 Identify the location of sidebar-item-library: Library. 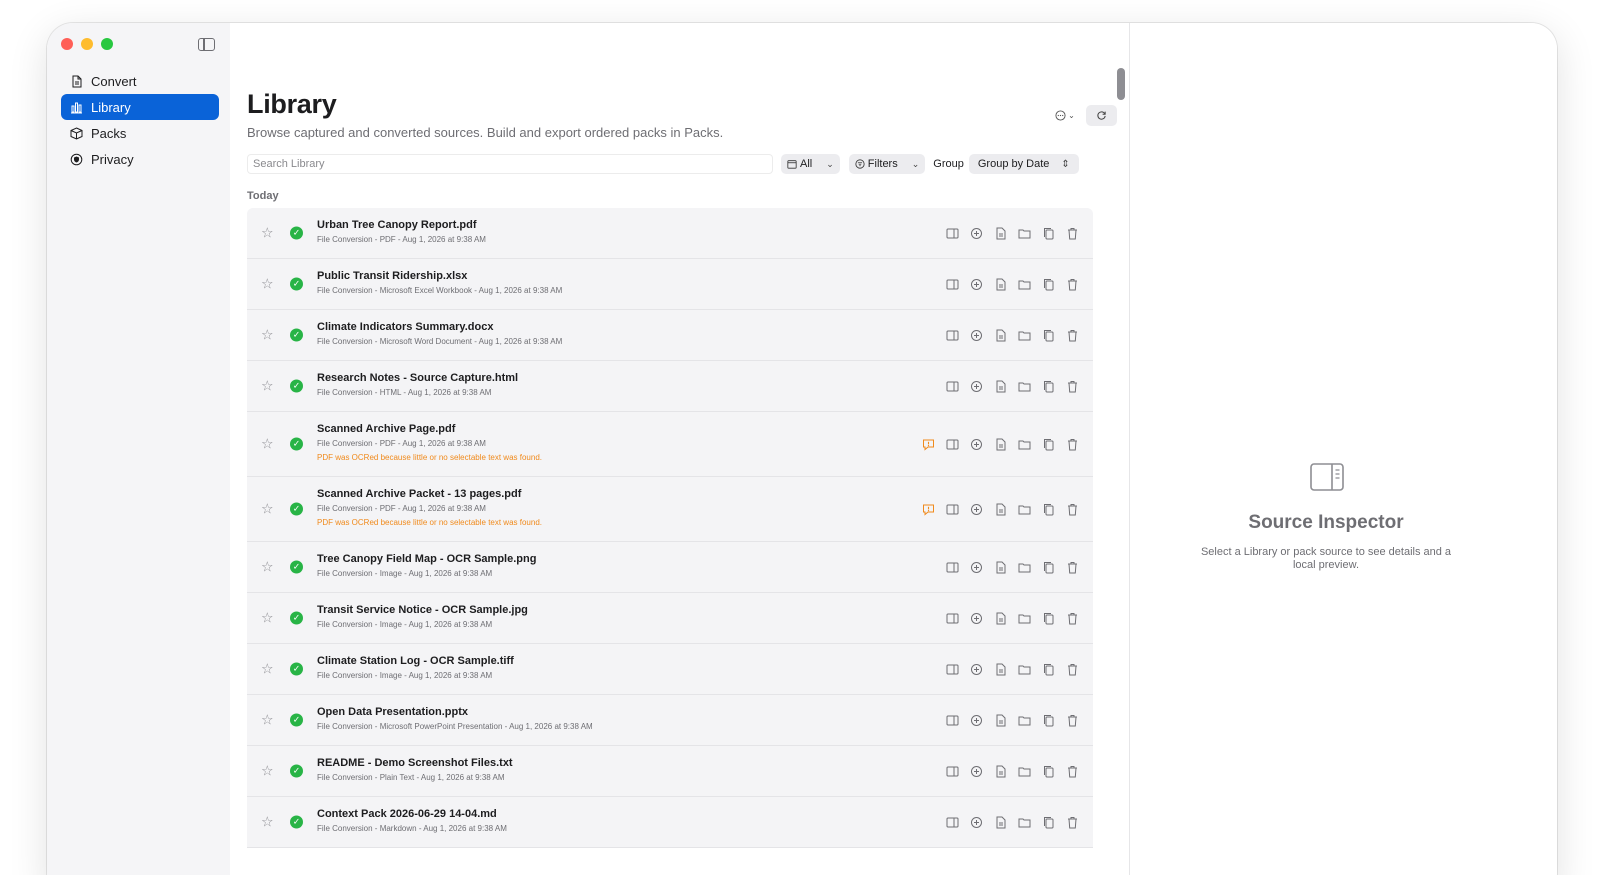
(140, 107).